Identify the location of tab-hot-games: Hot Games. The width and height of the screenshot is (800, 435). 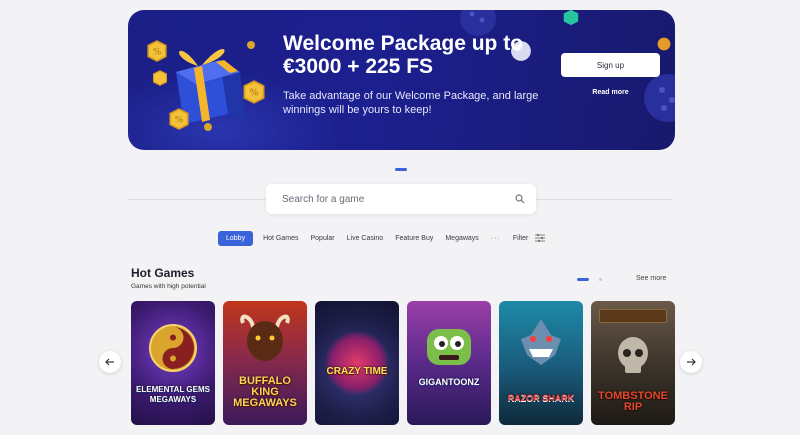
(280, 238).